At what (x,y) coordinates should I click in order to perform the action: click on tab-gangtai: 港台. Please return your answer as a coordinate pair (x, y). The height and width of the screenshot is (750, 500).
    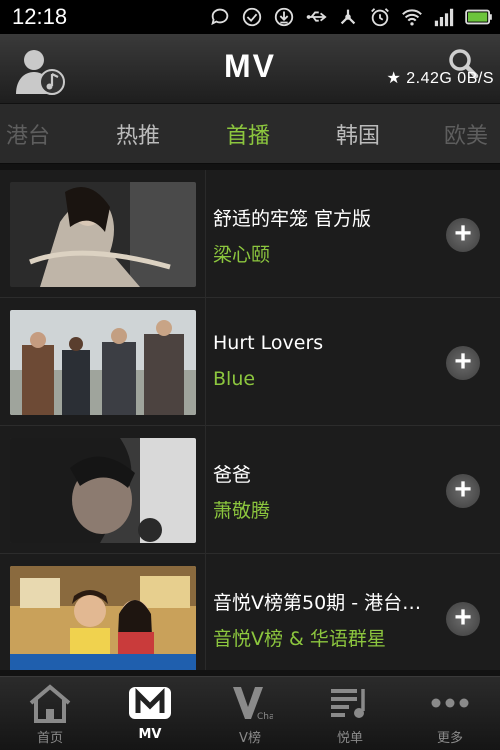
    Looking at the image, I should click on (28, 134).